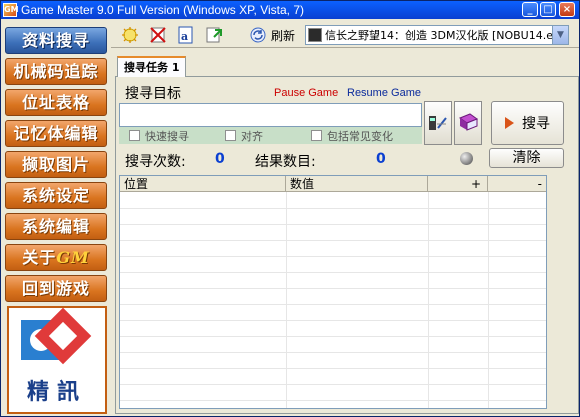 The image size is (580, 417). Describe the element at coordinates (258, 35) in the screenshot. I see `refresh-icon` at that location.